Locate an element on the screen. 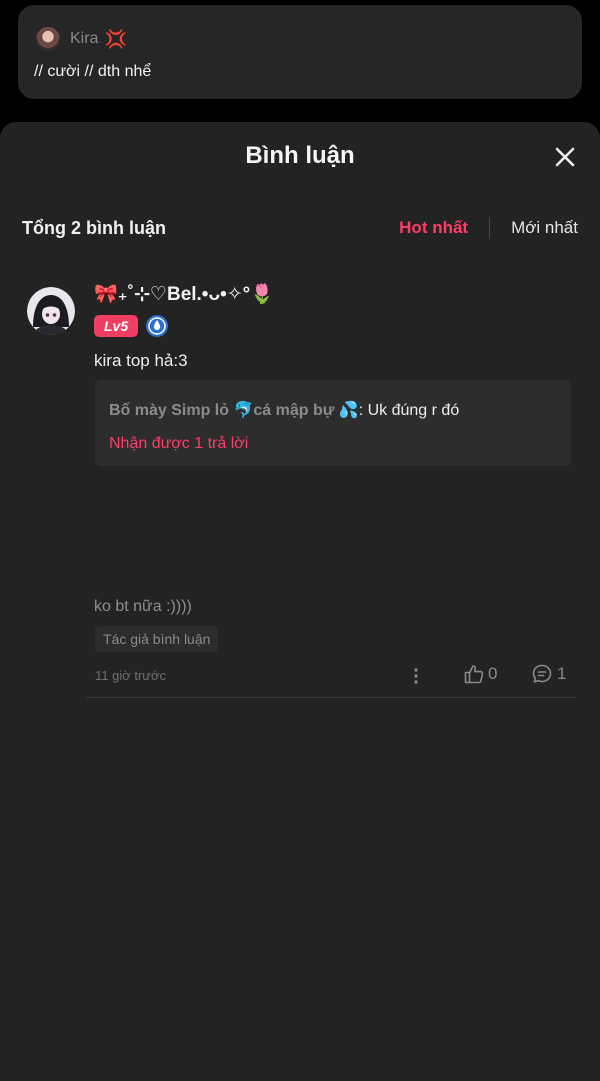  reply-count: 1 is located at coordinates (562, 673).